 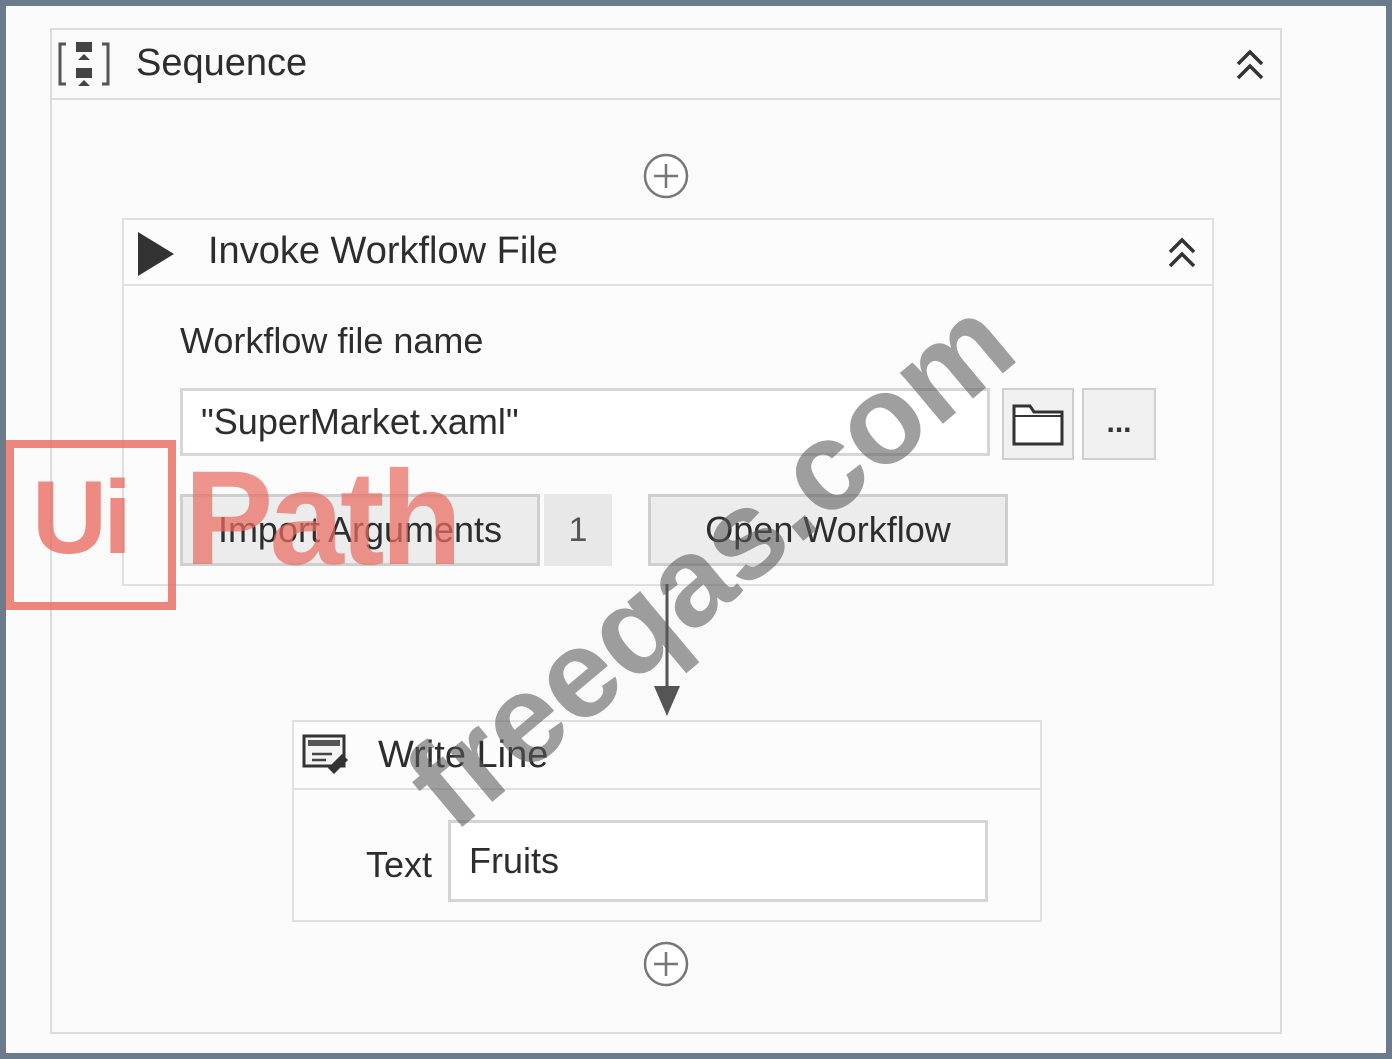 I want to click on logo-ui-text: Ui, so click(x=82, y=518).